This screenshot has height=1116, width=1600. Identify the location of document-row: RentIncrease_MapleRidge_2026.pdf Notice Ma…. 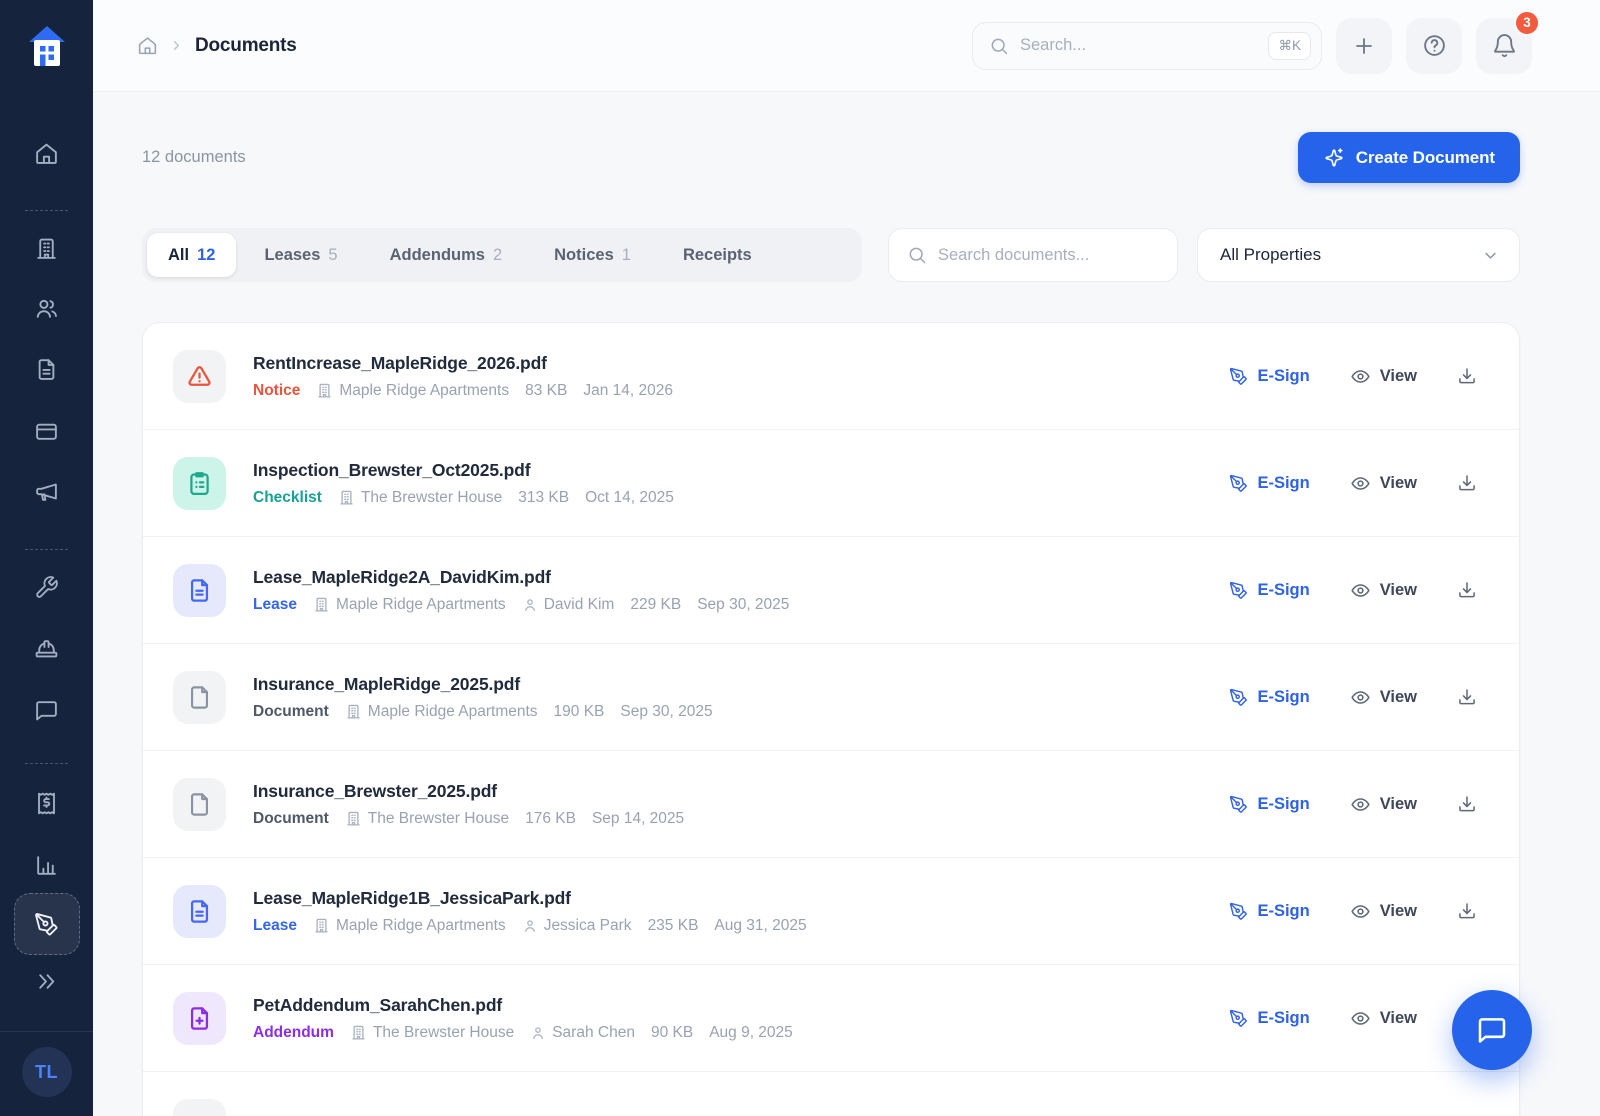
(831, 376).